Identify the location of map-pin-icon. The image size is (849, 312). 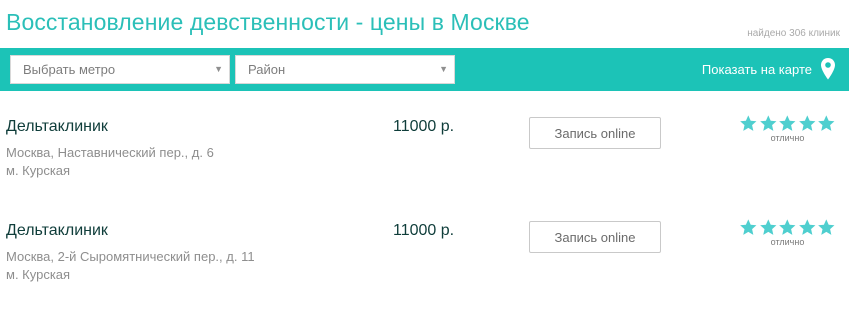
(828, 69).